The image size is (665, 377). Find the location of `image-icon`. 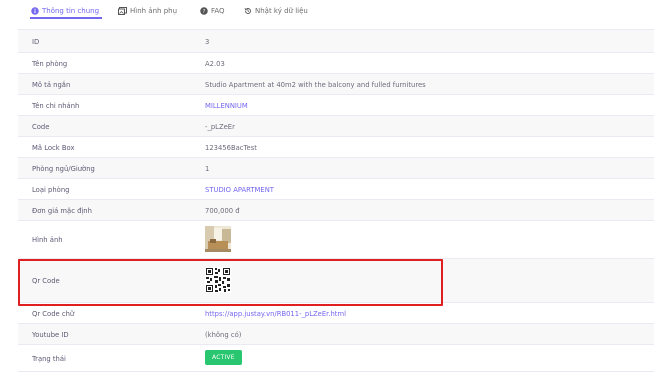

image-icon is located at coordinates (122, 11).